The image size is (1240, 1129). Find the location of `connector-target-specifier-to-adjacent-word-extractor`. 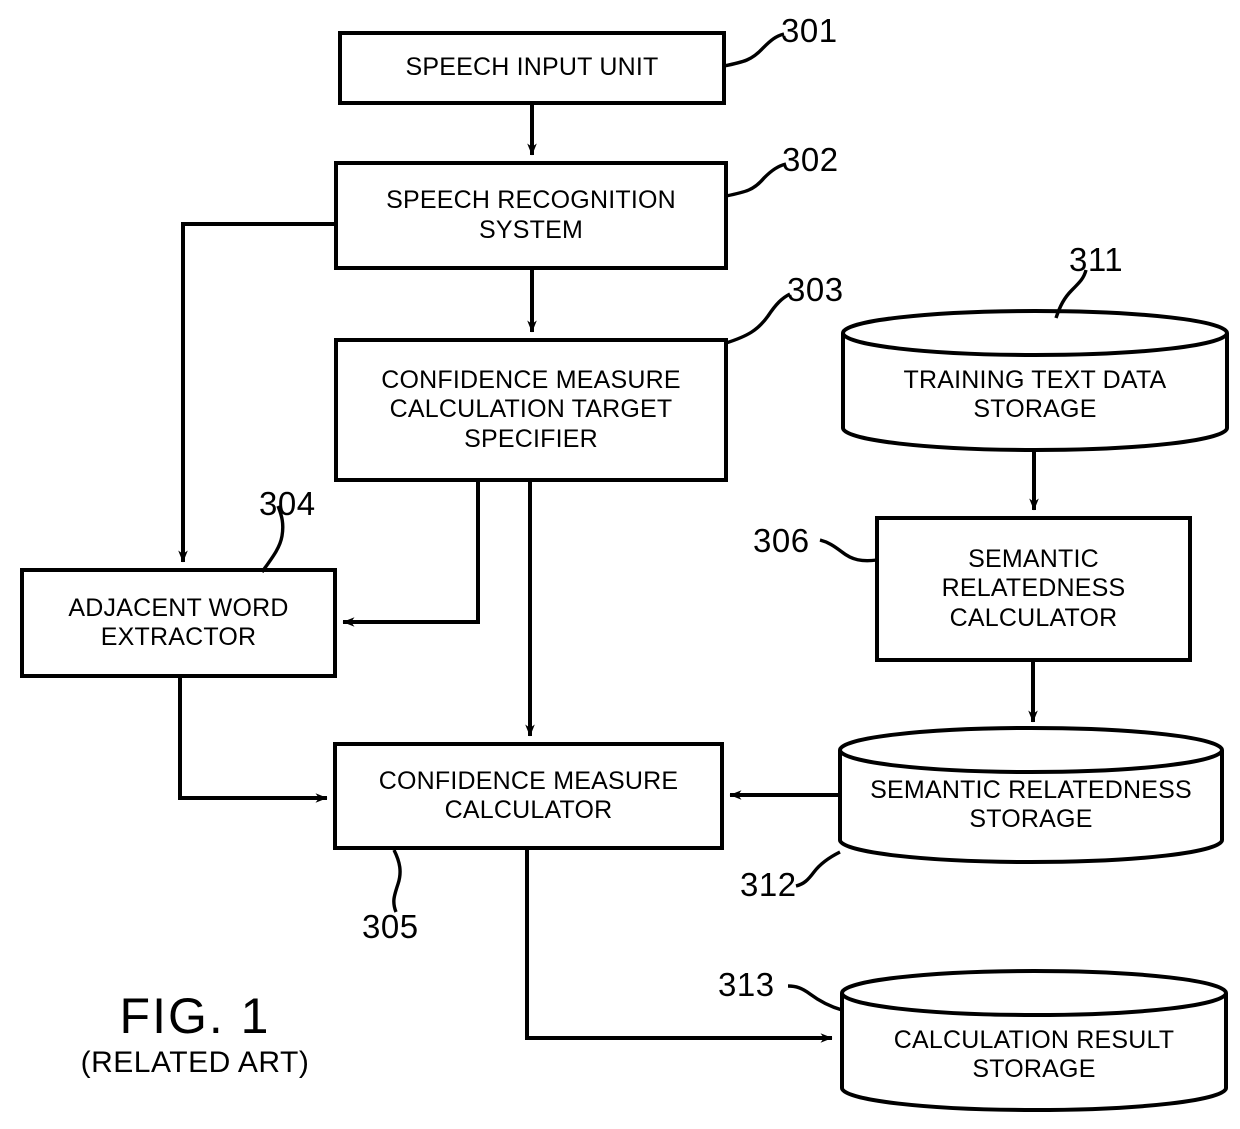

connector-target-specifier-to-adjacent-word-extractor is located at coordinates (411, 553).